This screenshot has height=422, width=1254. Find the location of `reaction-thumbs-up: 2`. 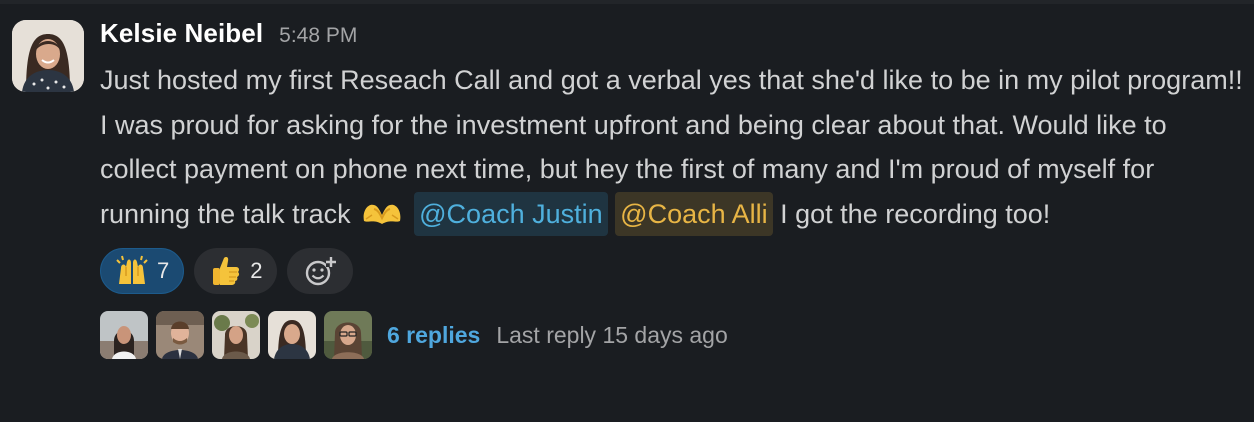

reaction-thumbs-up: 2 is located at coordinates (235, 271).